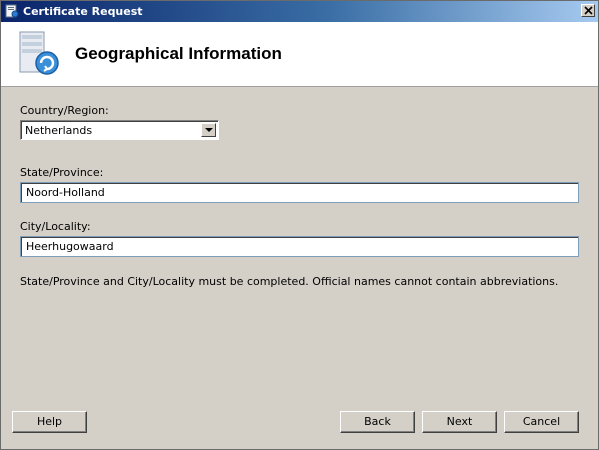 The image size is (599, 450). What do you see at coordinates (64, 110) in the screenshot?
I see `country-label: Country/Region:` at bounding box center [64, 110].